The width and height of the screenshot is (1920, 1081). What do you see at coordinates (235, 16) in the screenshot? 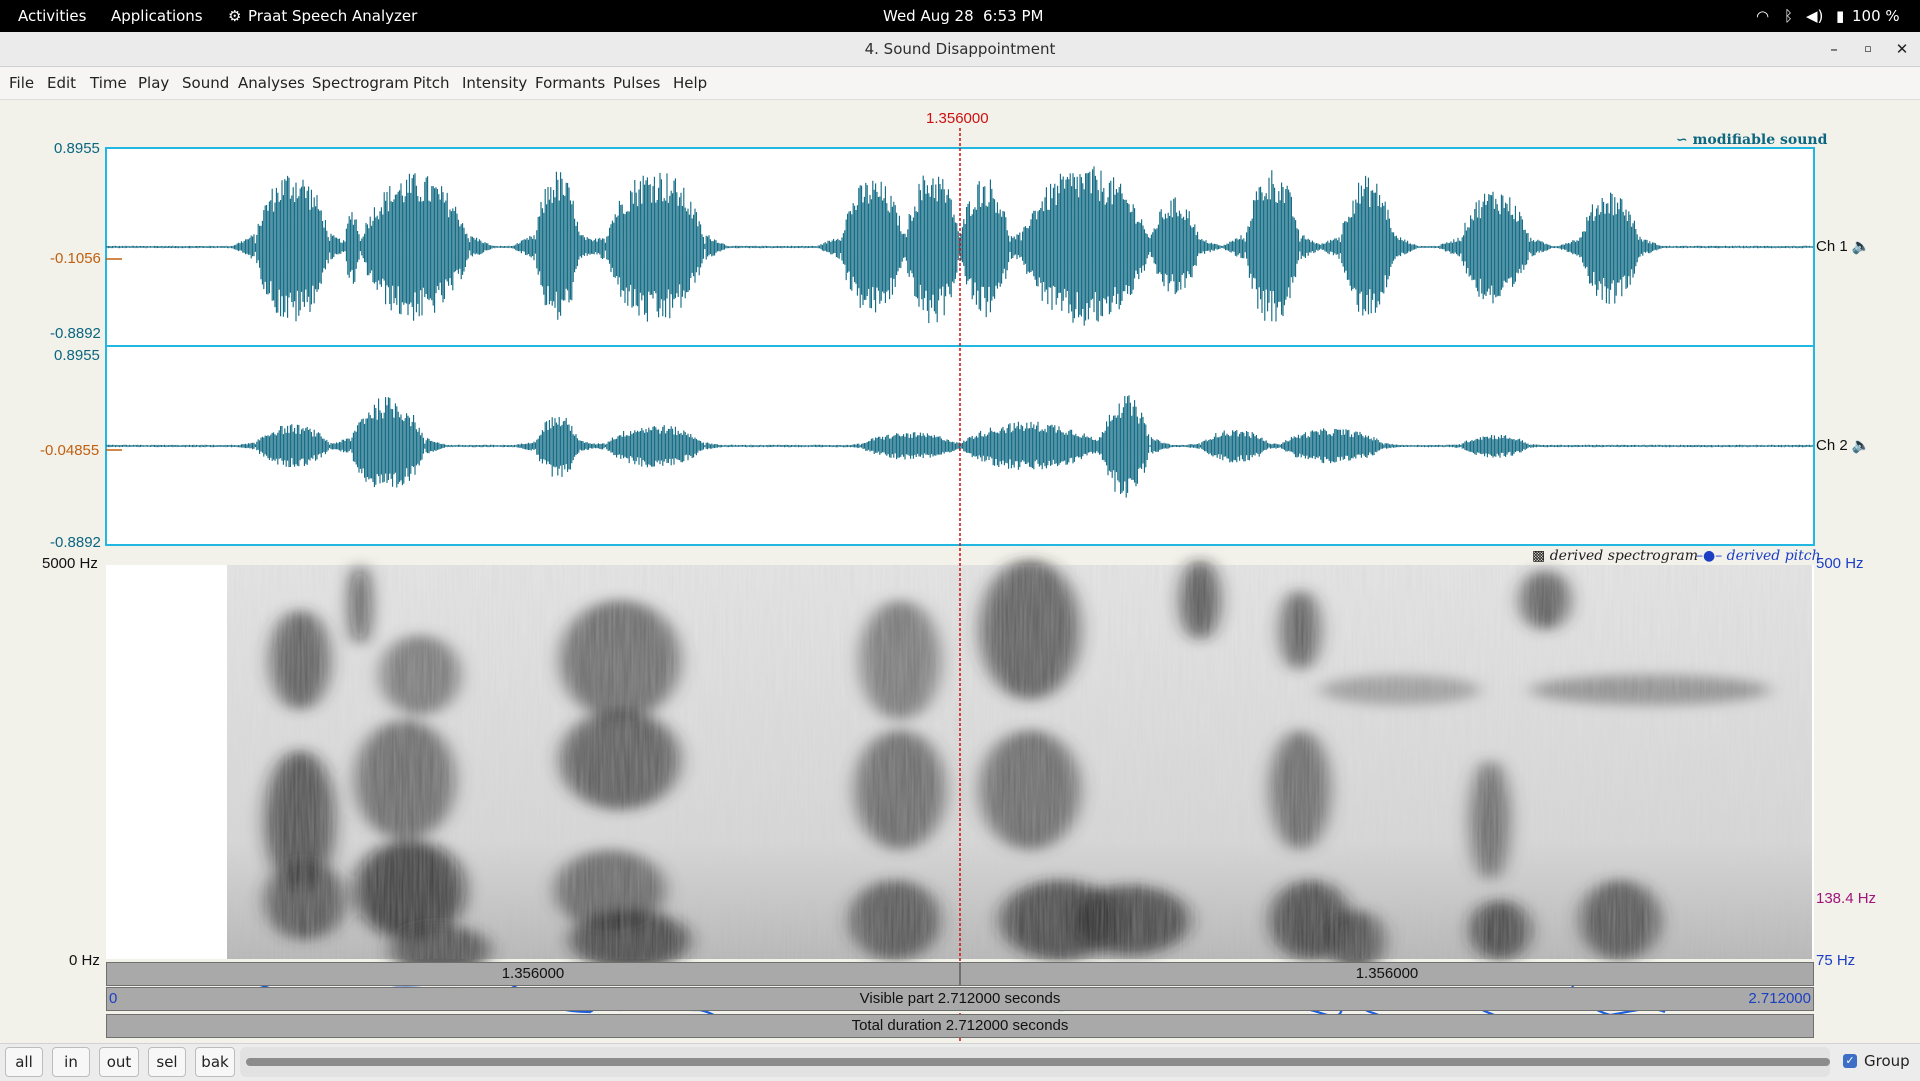
I see `app-menu-icon: ⚙` at bounding box center [235, 16].